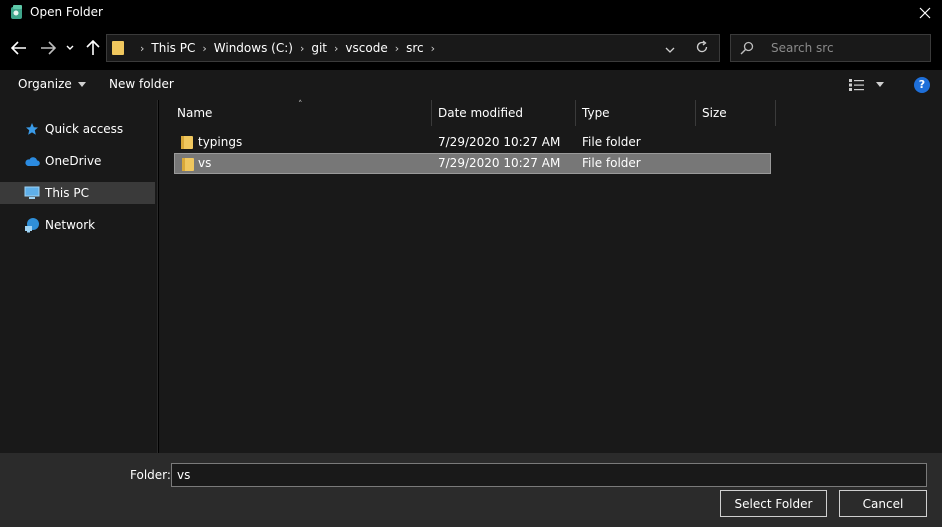 The image size is (942, 527). I want to click on column-header-label: Type, so click(596, 113).